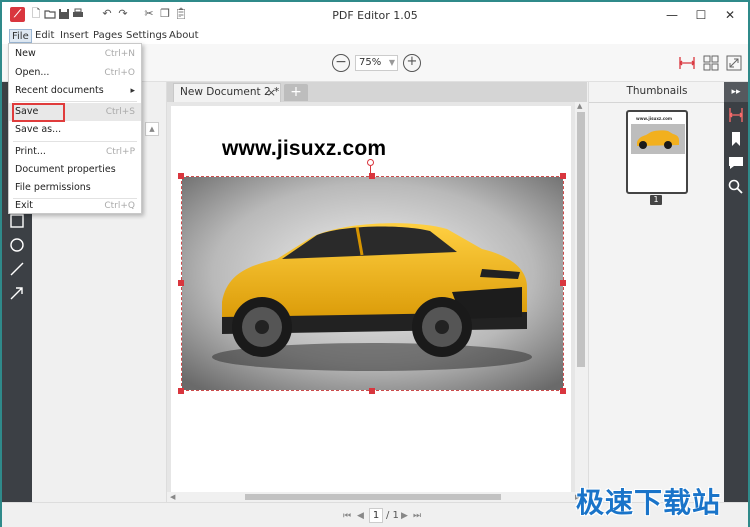 This screenshot has height=527, width=750. I want to click on comment-icon, so click(736, 163).